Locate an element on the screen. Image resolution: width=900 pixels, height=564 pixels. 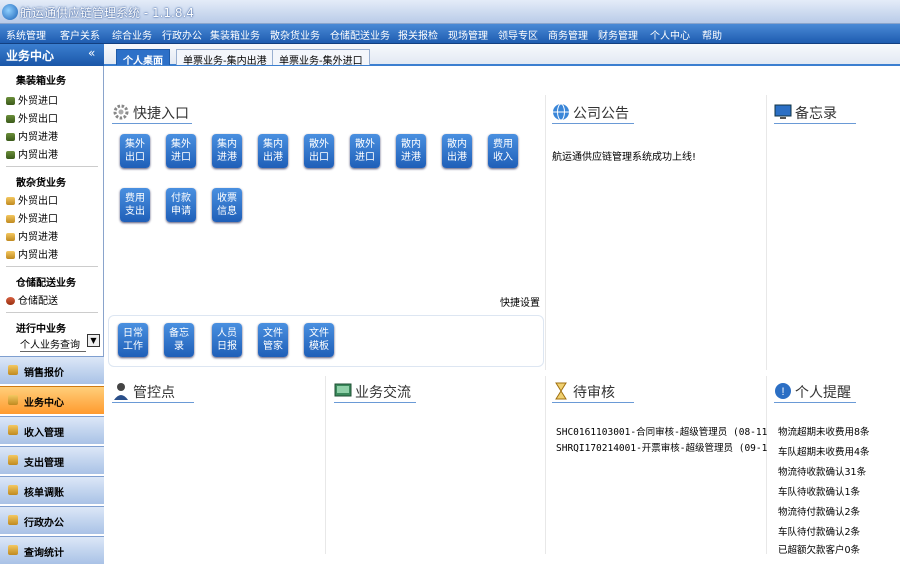
menu-general: 综合业务 is located at coordinates (132, 34).